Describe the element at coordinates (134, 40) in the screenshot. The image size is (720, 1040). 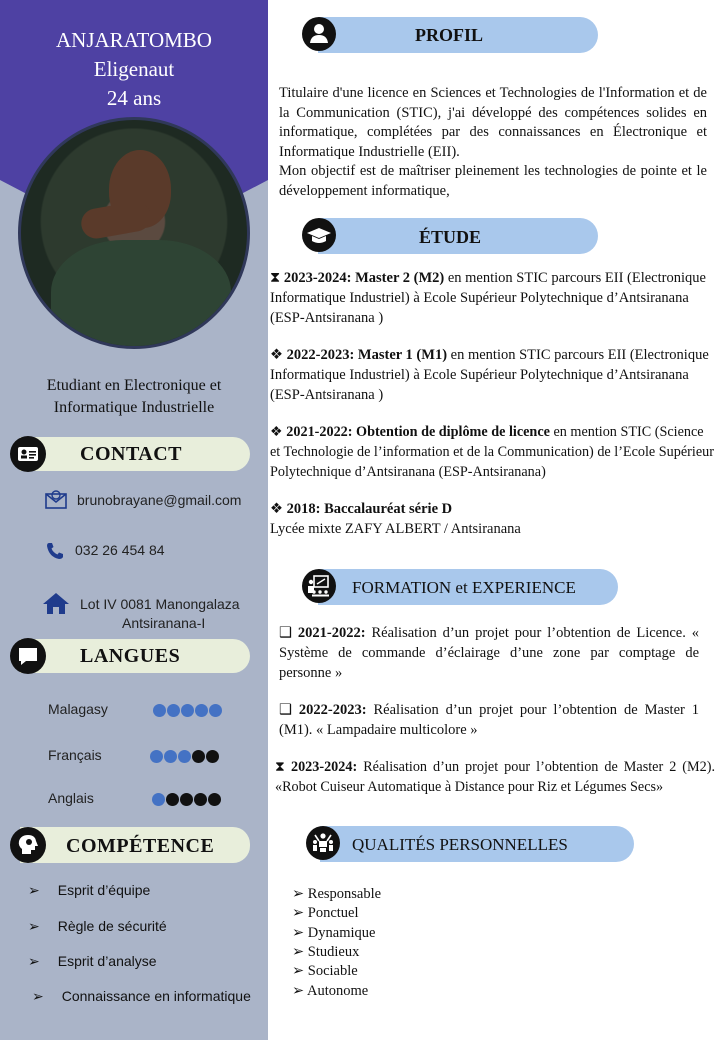
I see `last-name: ANJARATOMBO` at that location.